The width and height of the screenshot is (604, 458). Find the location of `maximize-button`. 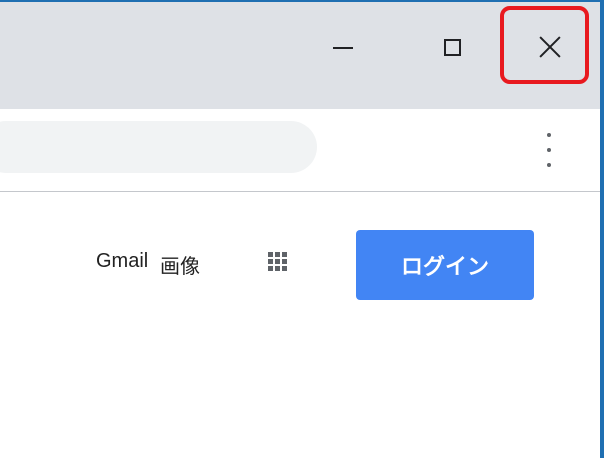

maximize-button is located at coordinates (452, 47).